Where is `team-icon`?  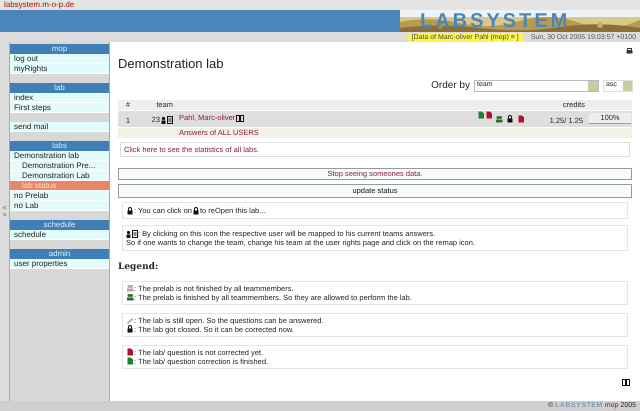 team-icon is located at coordinates (499, 119).